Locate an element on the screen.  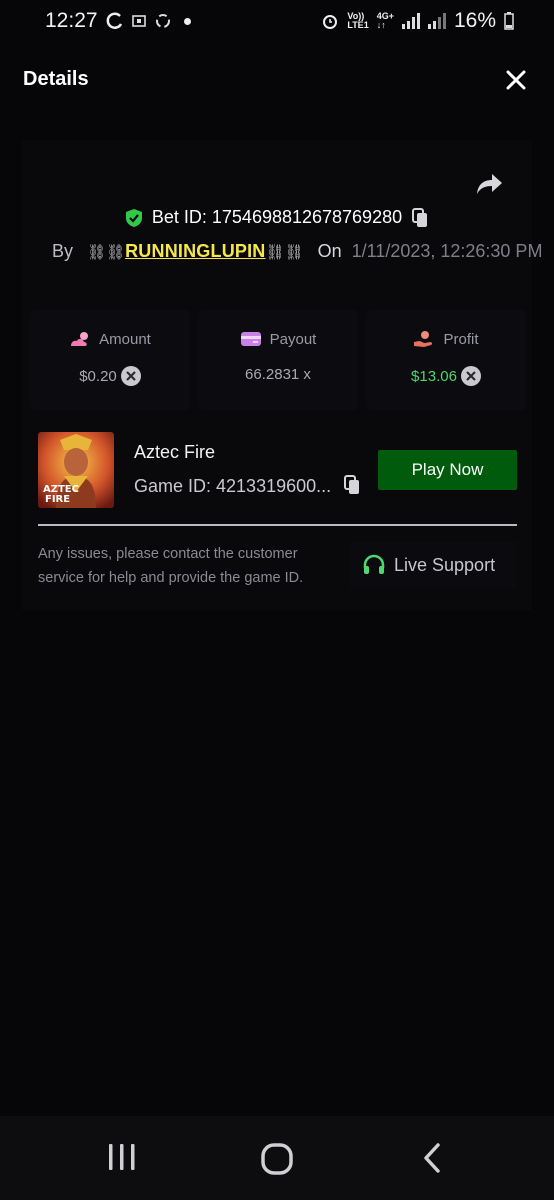
battery-icon is located at coordinates (509, 21).